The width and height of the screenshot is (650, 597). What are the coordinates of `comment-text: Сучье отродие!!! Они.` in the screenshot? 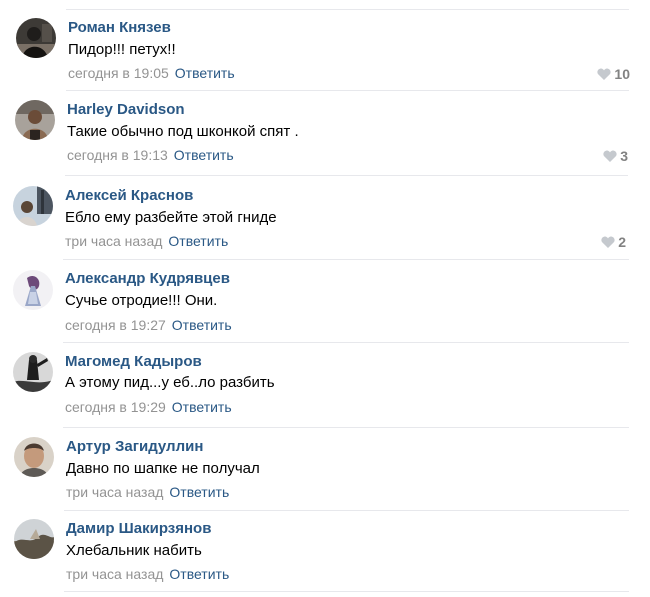 It's located at (141, 300).